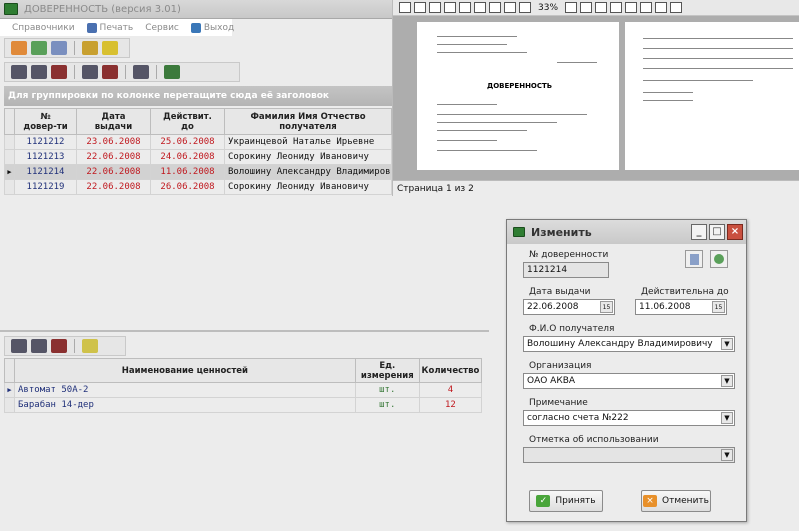 This screenshot has width=799, height=531. What do you see at coordinates (19, 346) in the screenshot?
I see `add-item-icon` at bounding box center [19, 346].